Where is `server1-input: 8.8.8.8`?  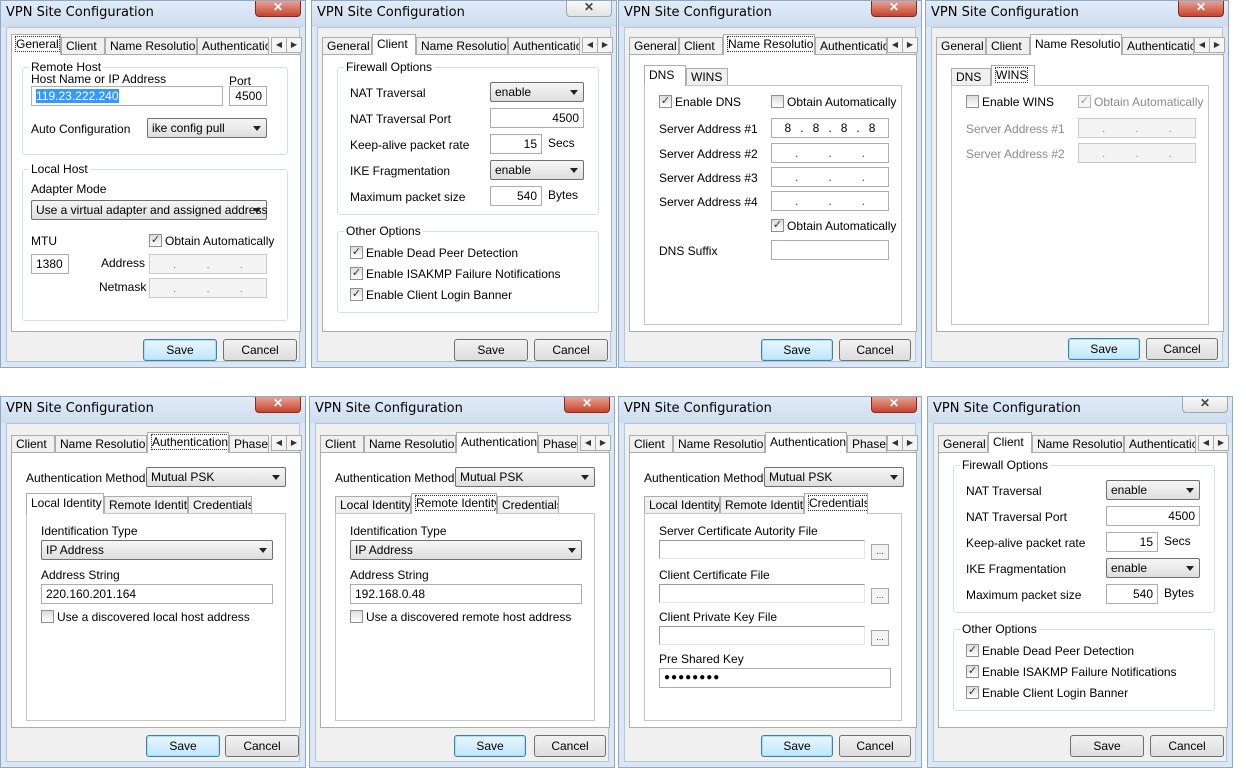 server1-input: 8.8.8.8 is located at coordinates (830, 128).